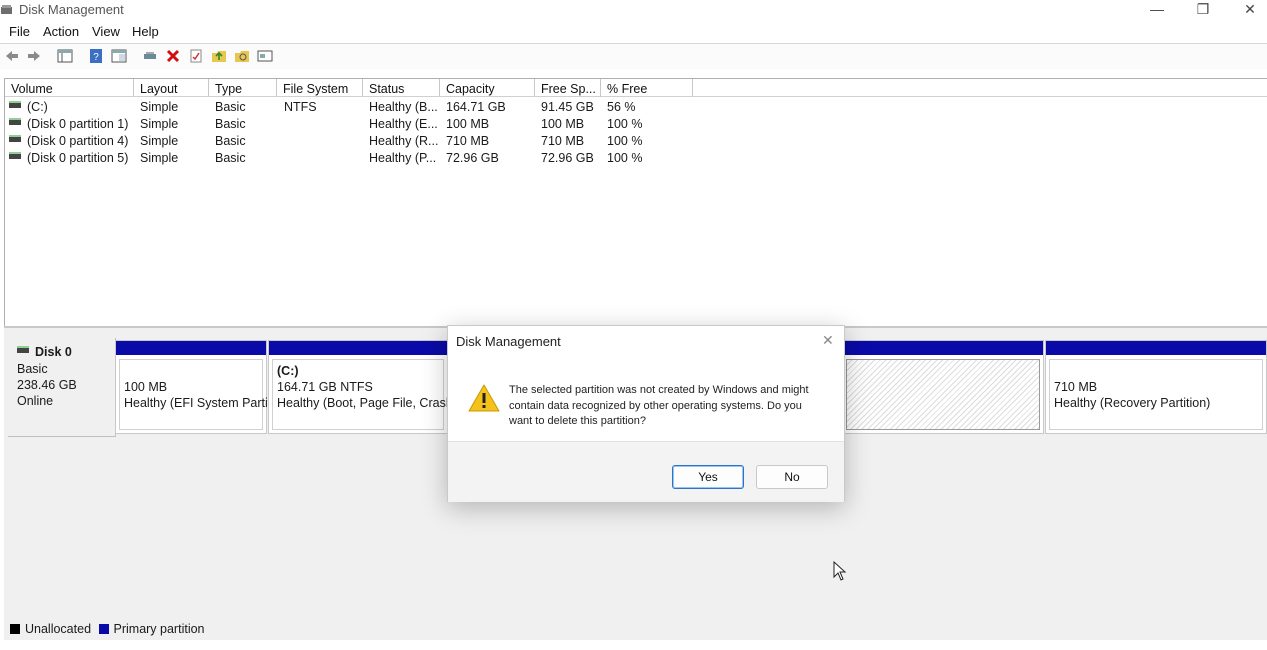 The height and width of the screenshot is (650, 1267). What do you see at coordinates (325, 387) in the screenshot?
I see `partition-size: 164.71 GB NTFS` at bounding box center [325, 387].